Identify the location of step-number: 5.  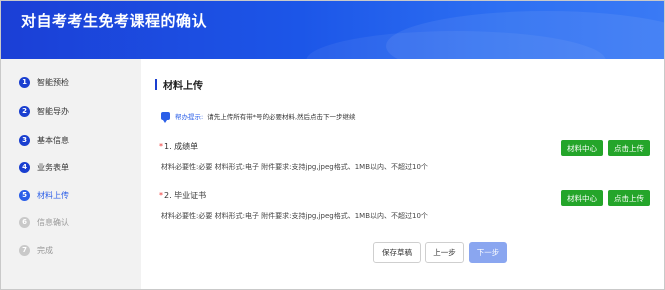
(24, 195).